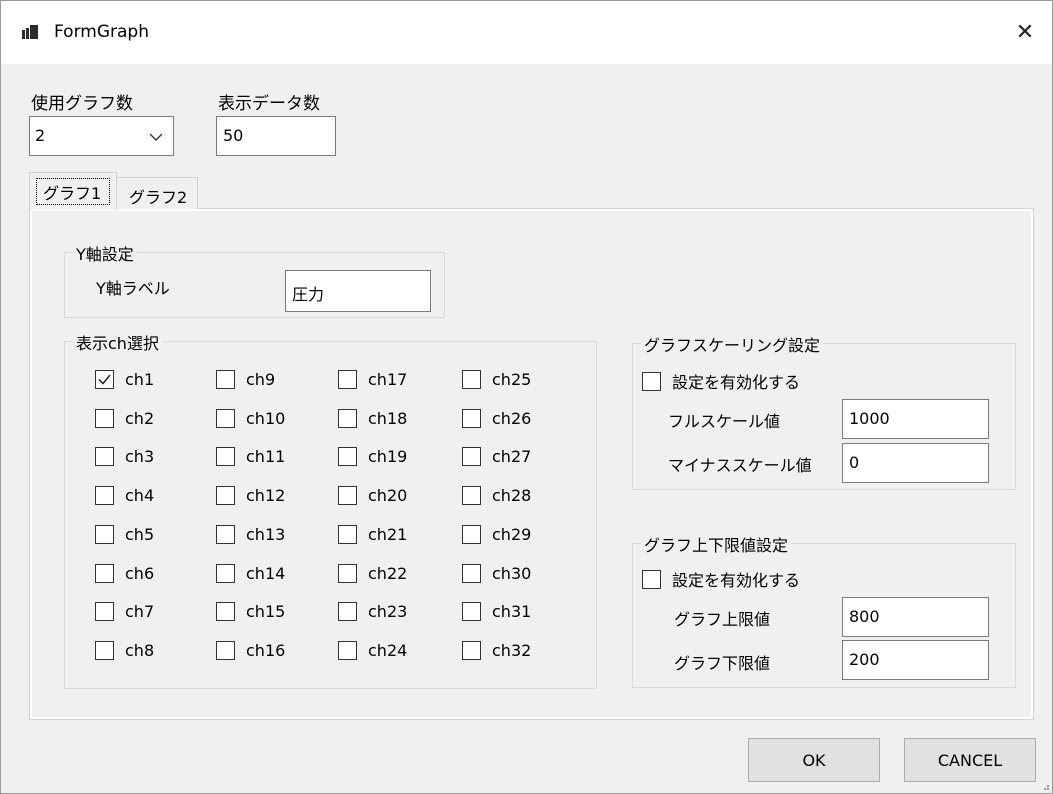 The width and height of the screenshot is (1053, 794). Describe the element at coordinates (250, 611) in the screenshot. I see `channel-checkbox-ch15: ch15` at that location.